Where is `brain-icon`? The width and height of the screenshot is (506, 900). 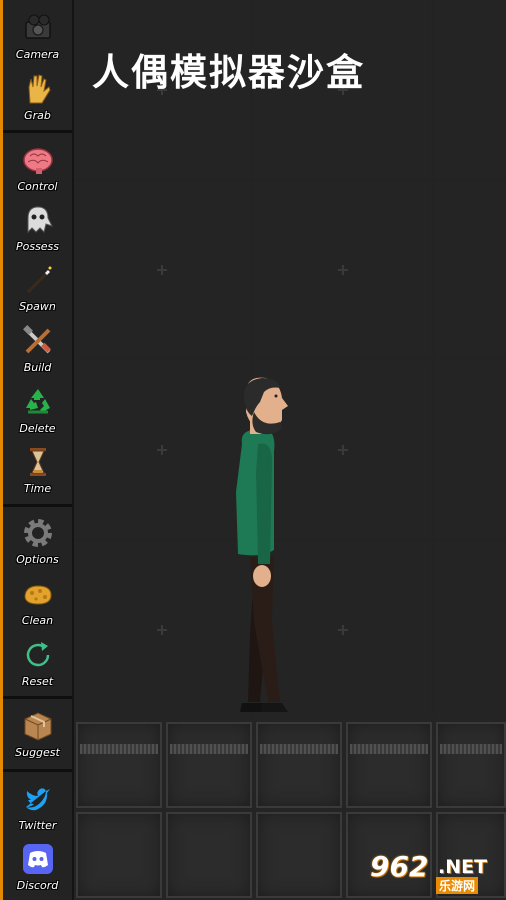
brain-icon is located at coordinates (38, 161).